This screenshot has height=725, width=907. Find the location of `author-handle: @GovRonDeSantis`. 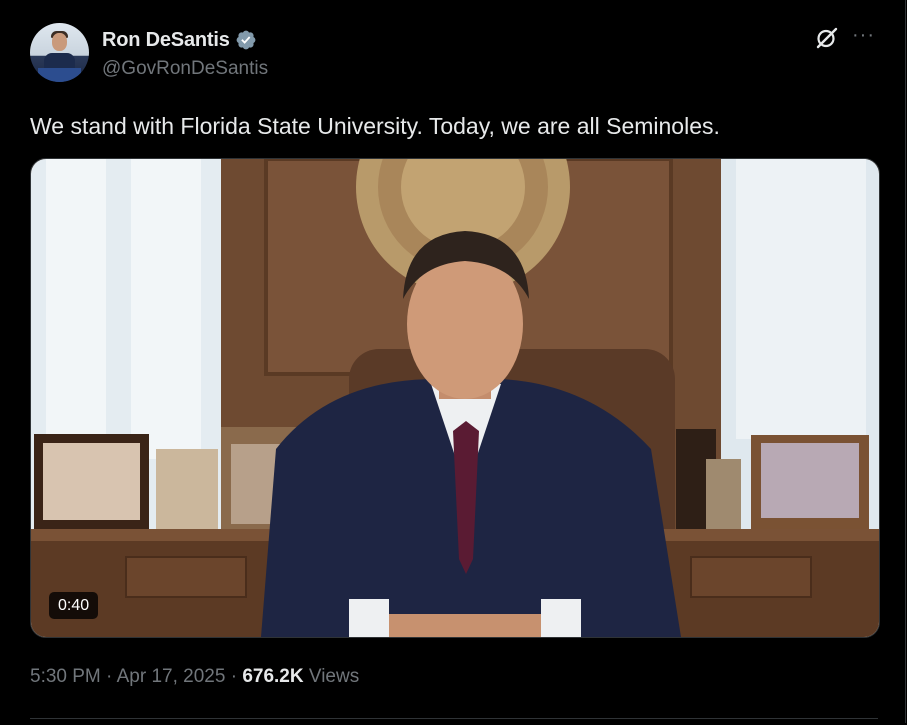

author-handle: @GovRonDeSantis is located at coordinates (185, 69).